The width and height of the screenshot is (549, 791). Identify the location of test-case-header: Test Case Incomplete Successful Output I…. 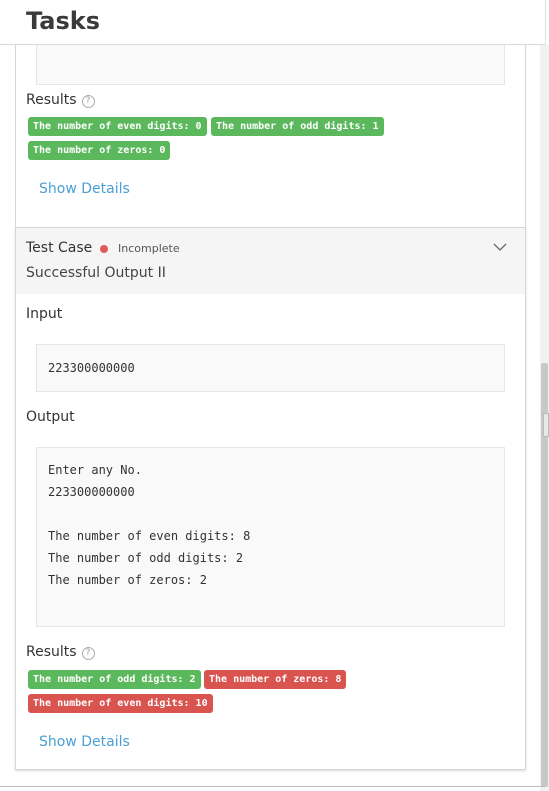
(270, 261).